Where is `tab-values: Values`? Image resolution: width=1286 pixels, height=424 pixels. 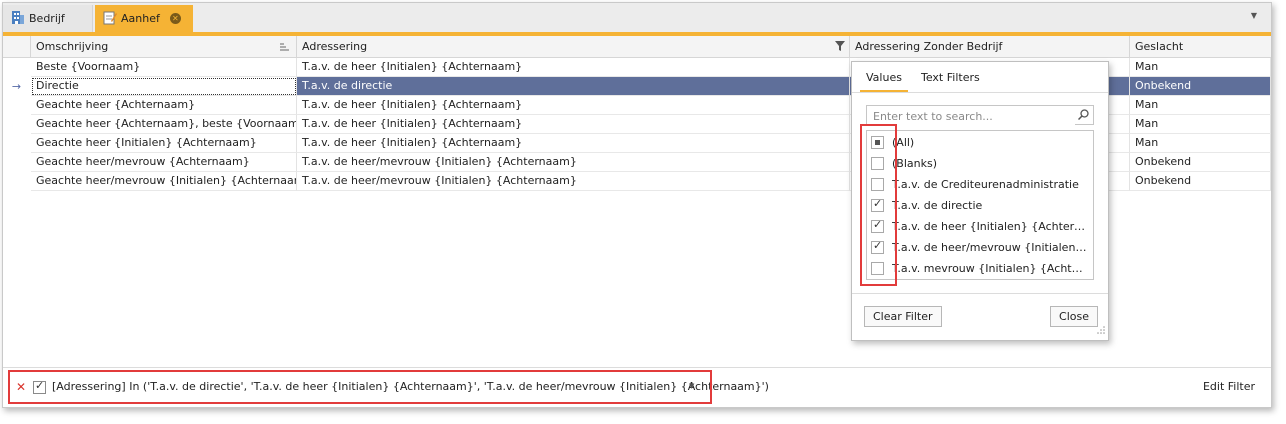 tab-values: Values is located at coordinates (884, 81).